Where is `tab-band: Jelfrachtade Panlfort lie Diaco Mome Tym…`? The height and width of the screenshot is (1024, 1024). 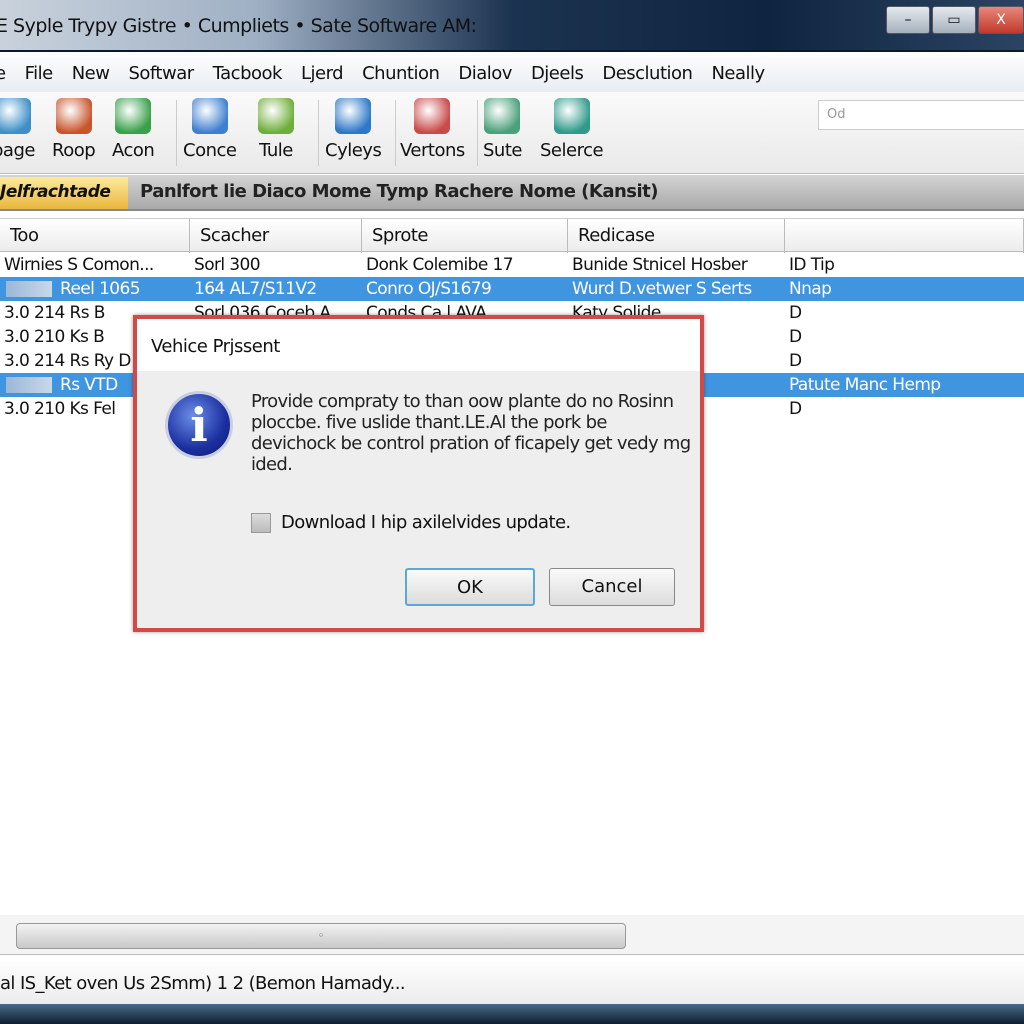 tab-band: Jelfrachtade Panlfort lie Diaco Mome Tym… is located at coordinates (512, 193).